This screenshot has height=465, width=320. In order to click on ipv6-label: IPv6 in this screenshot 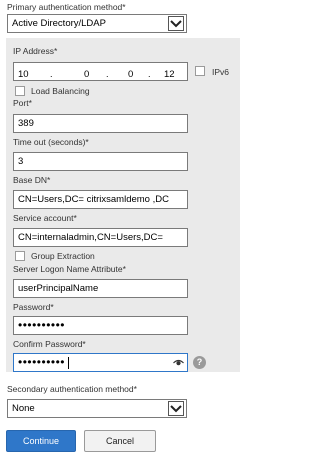, I will do `click(221, 72)`.